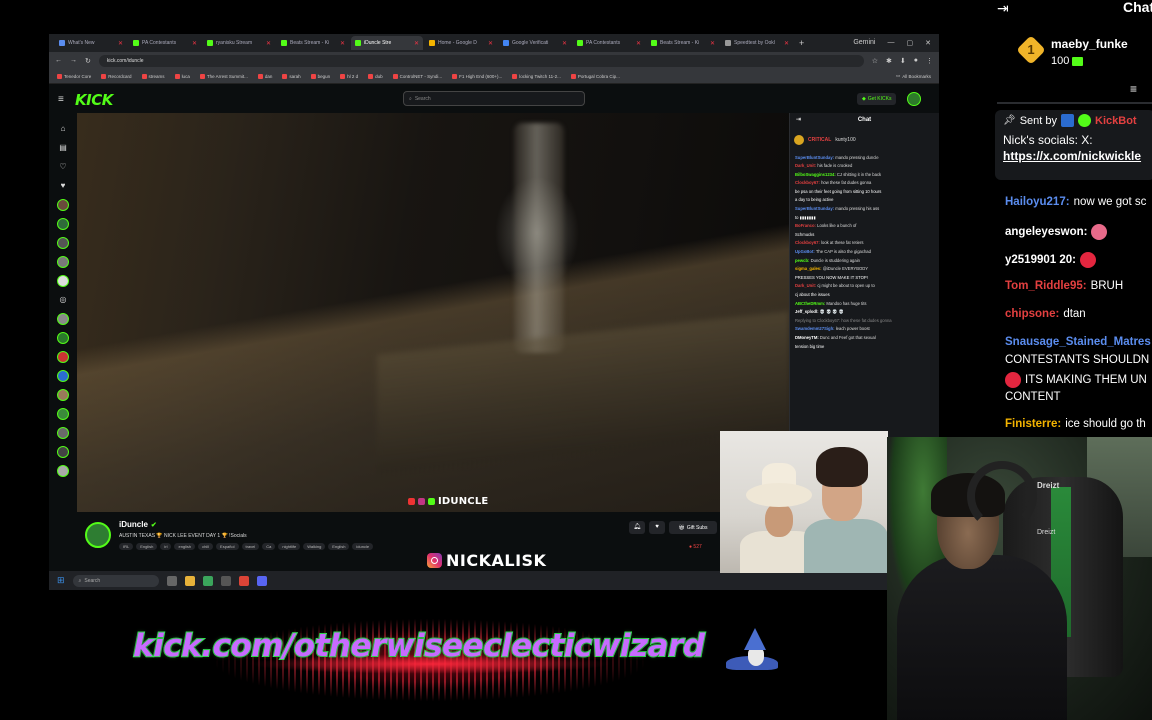 The height and width of the screenshot is (720, 1152). Describe the element at coordinates (609, 43) in the screenshot. I see `browser-tab-7: PA Contestants ✕` at that location.